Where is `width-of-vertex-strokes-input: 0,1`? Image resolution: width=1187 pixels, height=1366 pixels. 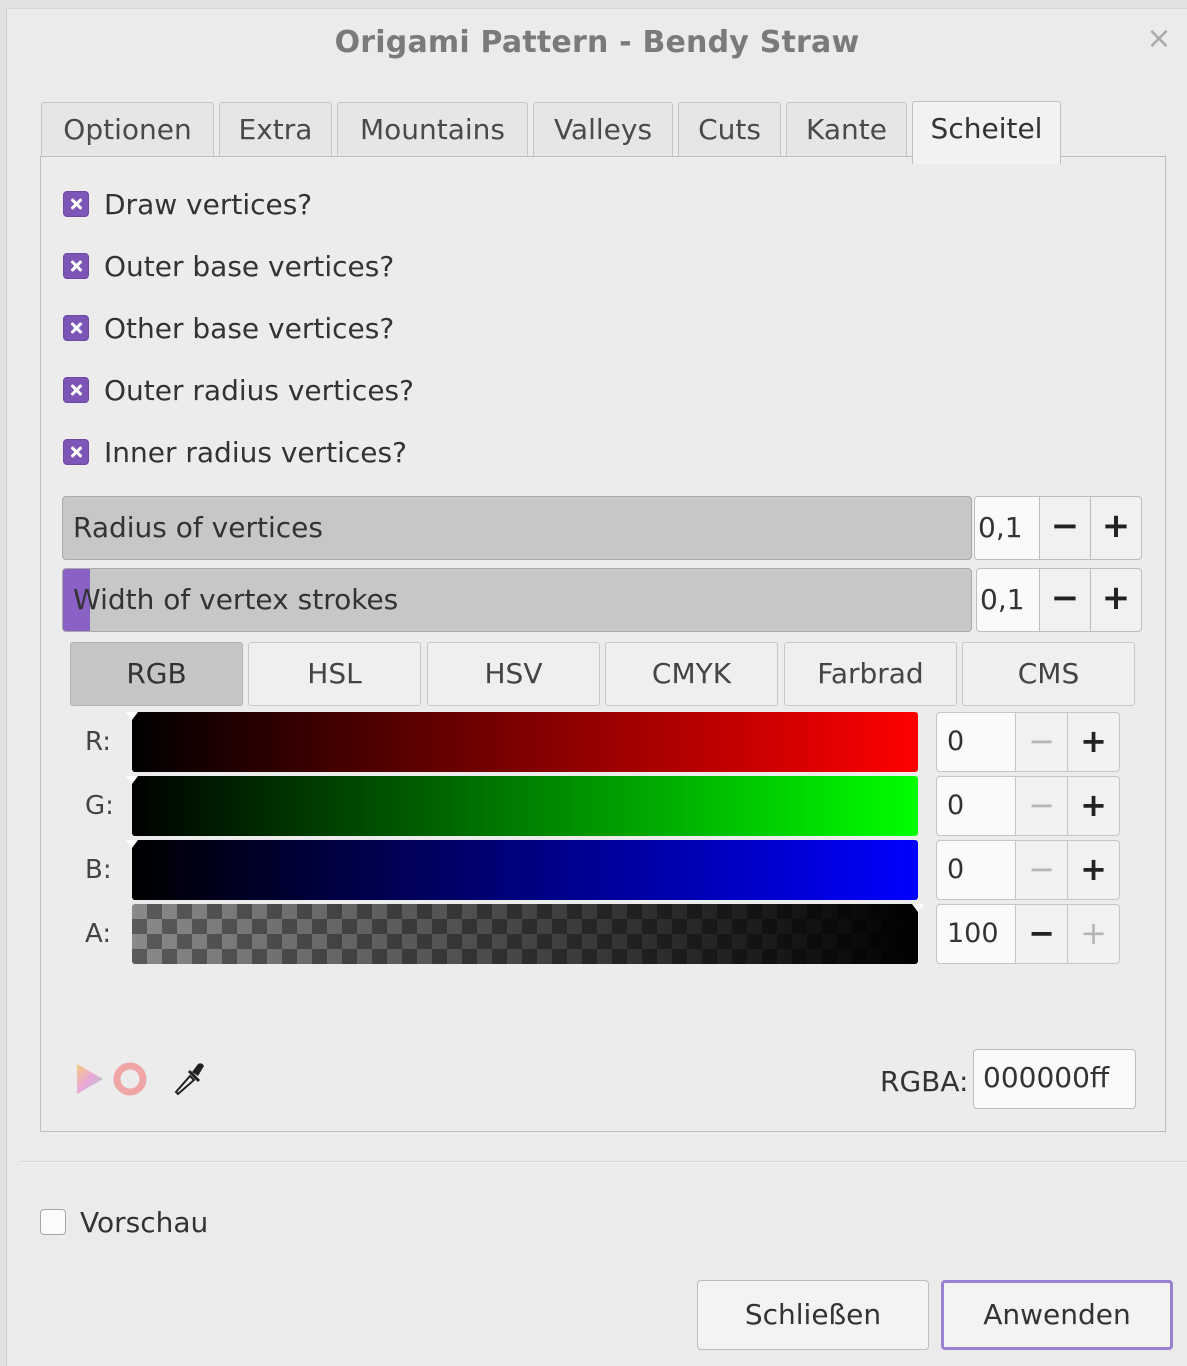 width-of-vertex-strokes-input: 0,1 is located at coordinates (1008, 600).